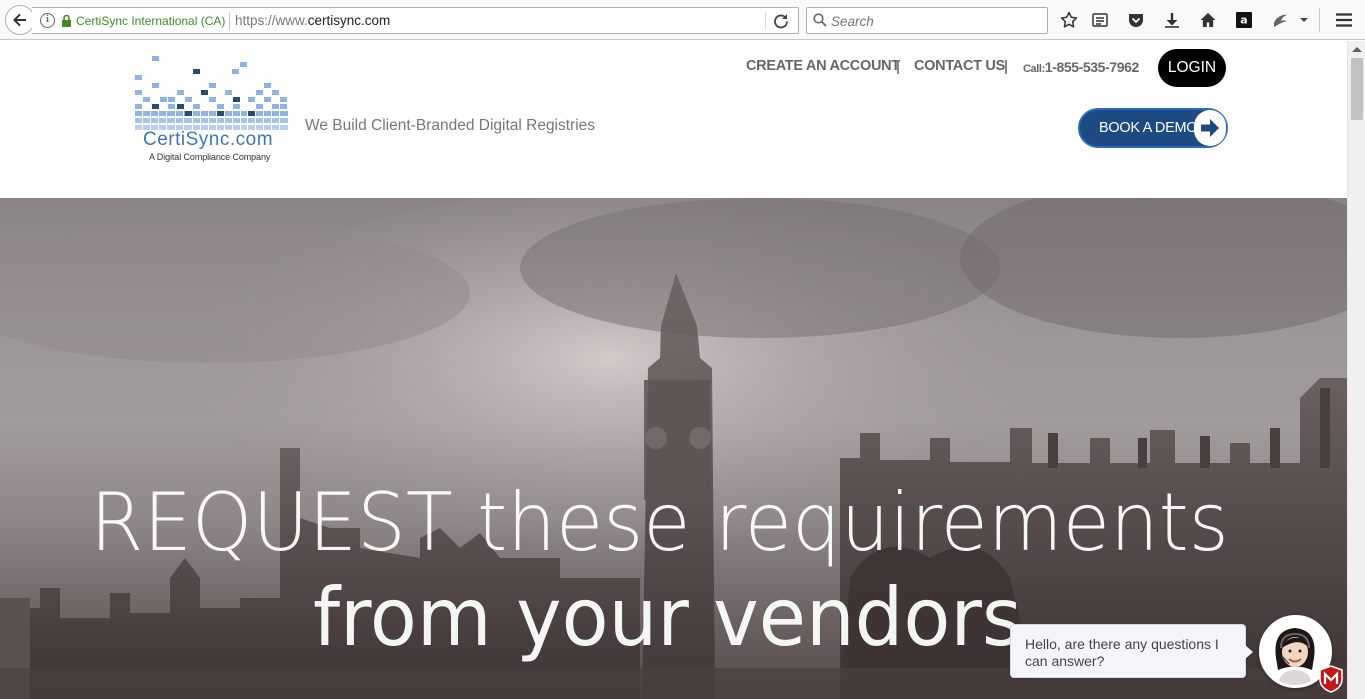 Image resolution: width=1365 pixels, height=699 pixels. Describe the element at coordinates (271, 20) in the screenshot. I see `url-prefix: https://www.` at that location.